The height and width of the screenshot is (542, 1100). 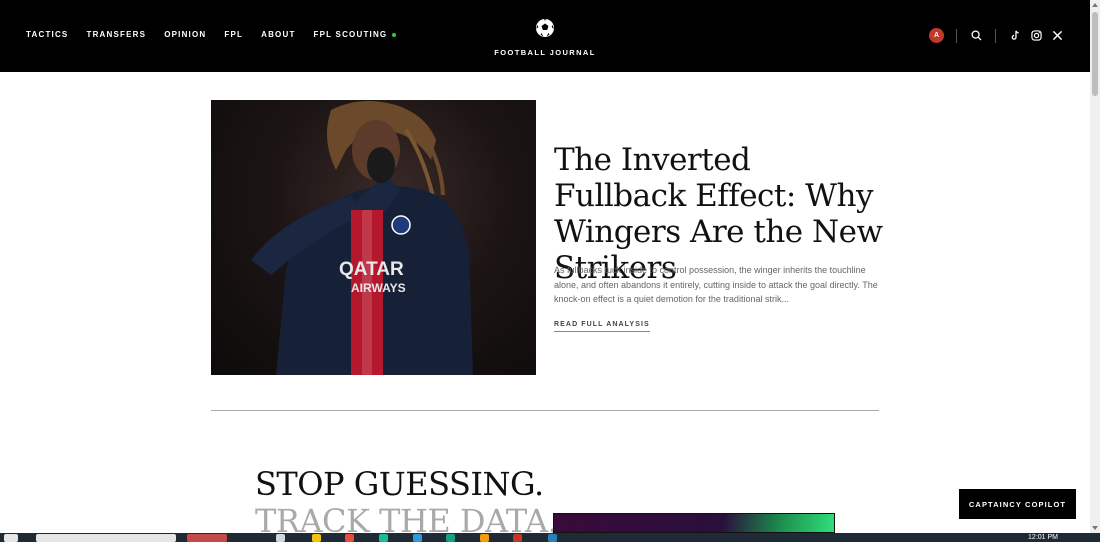 What do you see at coordinates (116, 34) in the screenshot?
I see `nav-transfers: TRANSFERS` at bounding box center [116, 34].